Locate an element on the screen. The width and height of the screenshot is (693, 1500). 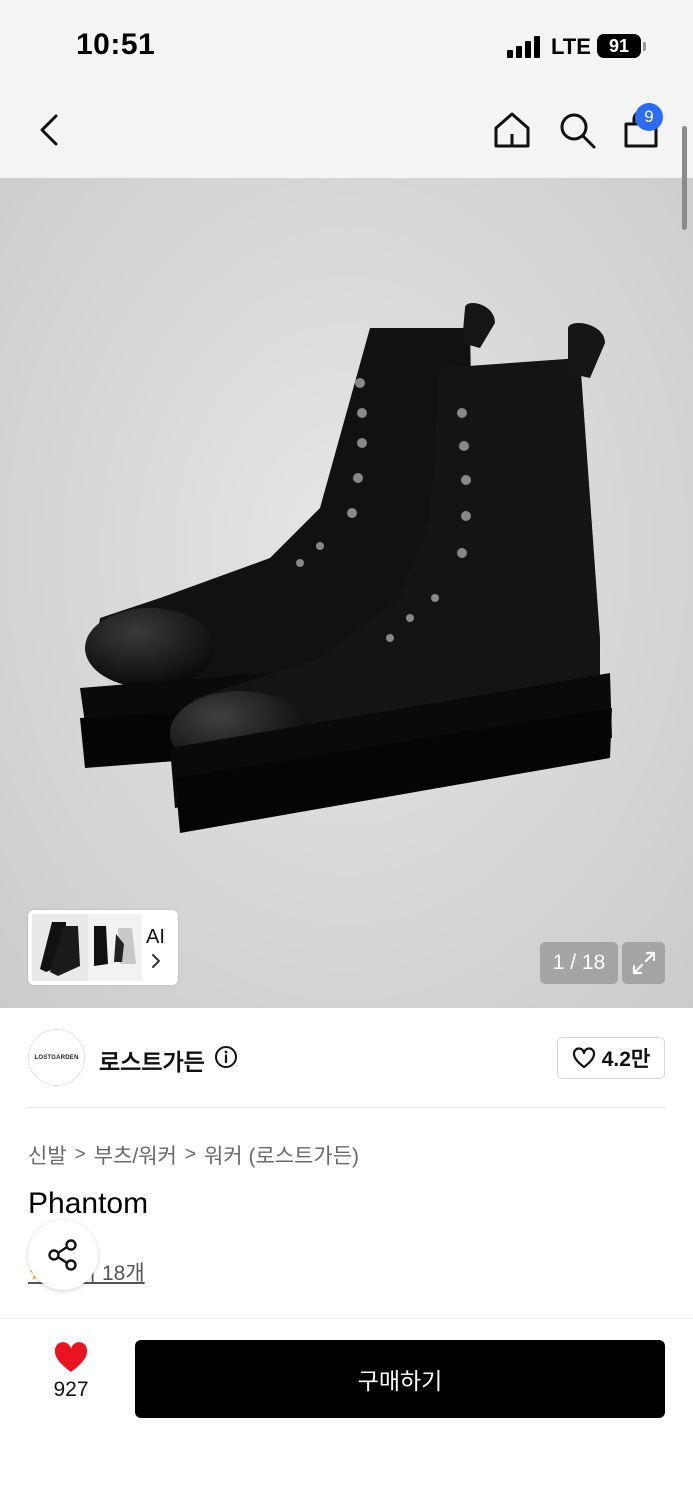
search-button is located at coordinates (577, 130).